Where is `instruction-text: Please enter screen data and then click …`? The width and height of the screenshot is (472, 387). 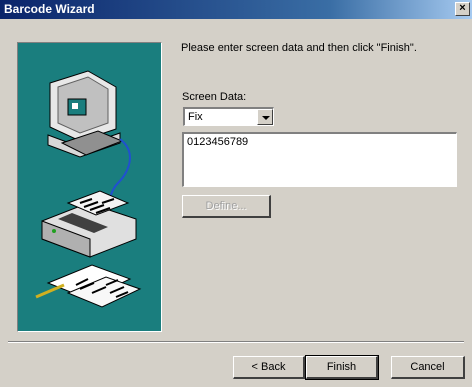
instruction-text: Please enter screen data and then click … is located at coordinates (299, 48).